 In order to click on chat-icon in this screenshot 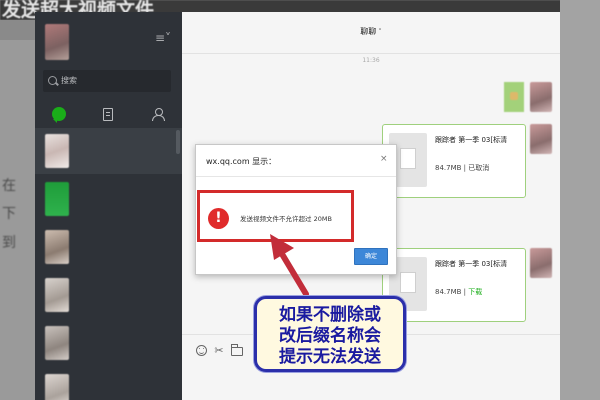, I will do `click(59, 115)`.